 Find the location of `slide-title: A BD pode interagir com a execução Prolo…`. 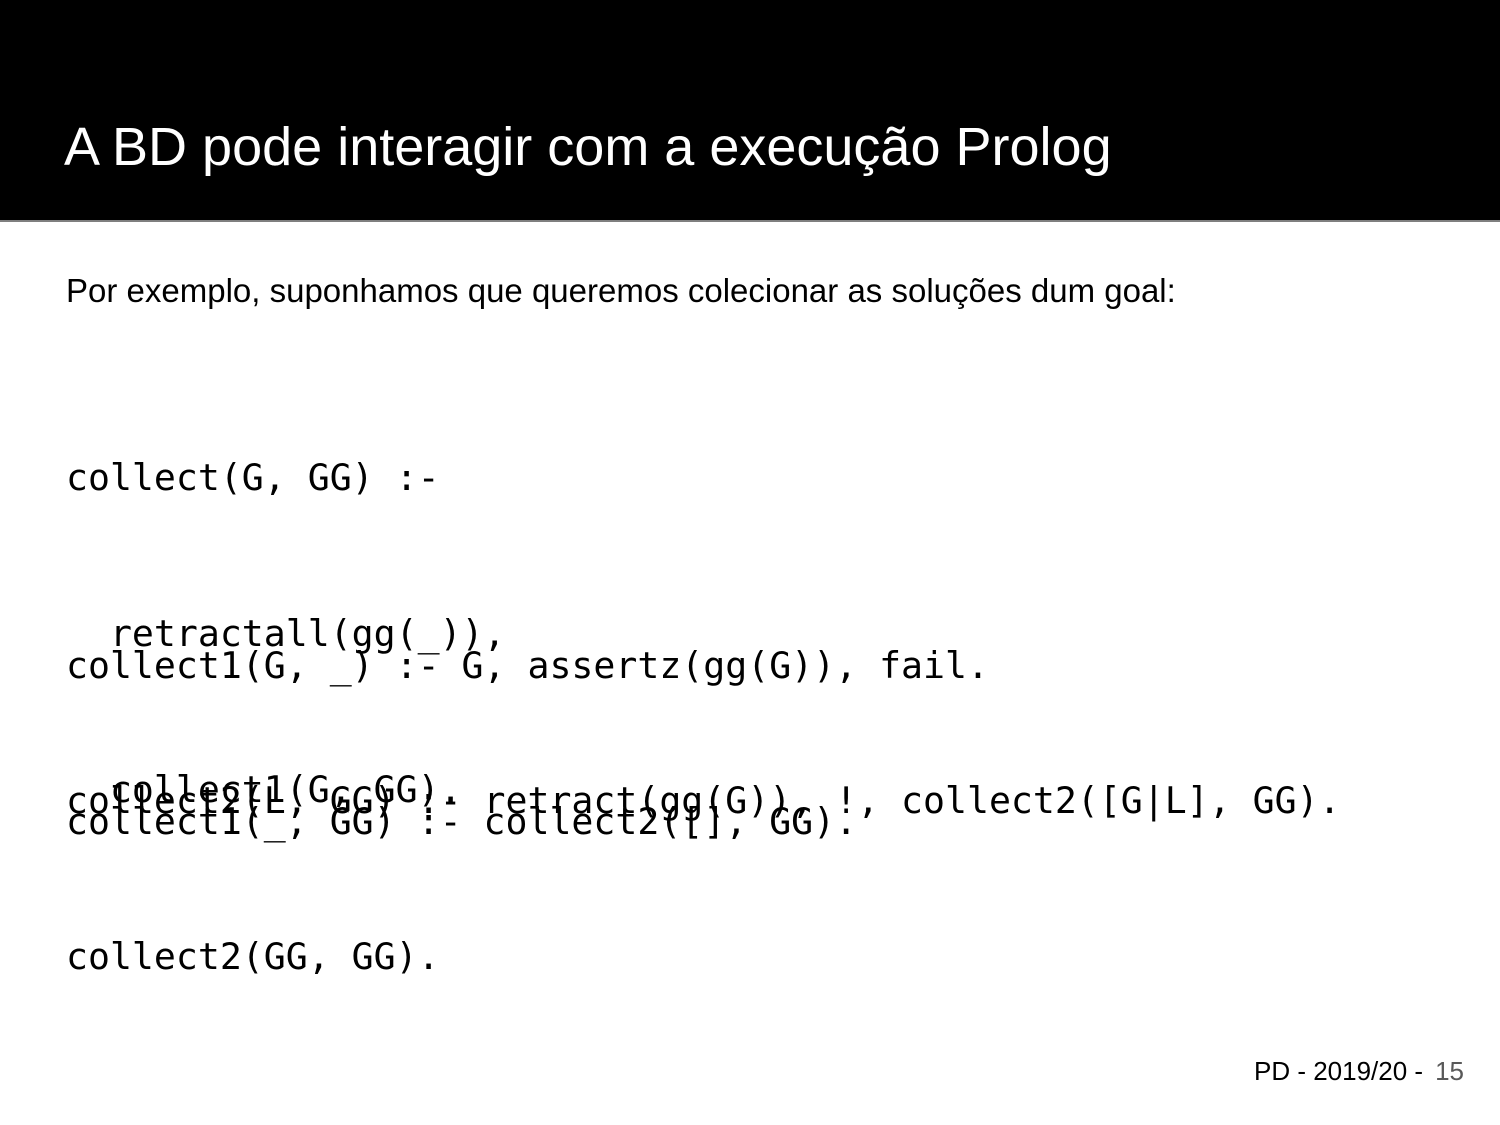

slide-title: A BD pode interagir com a execução Prolo… is located at coordinates (588, 147).